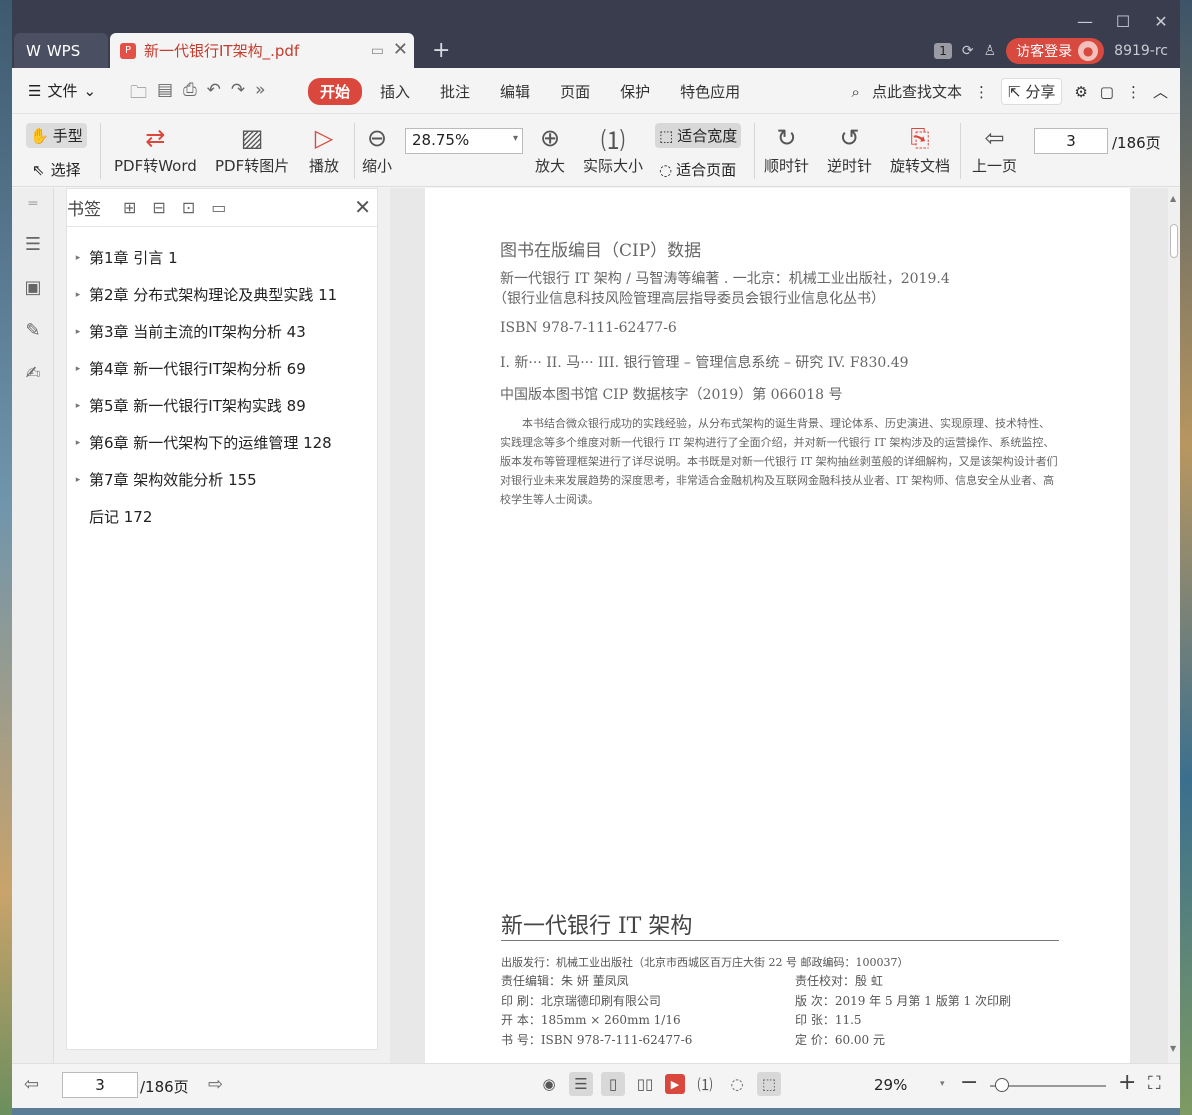 The width and height of the screenshot is (1192, 1115). What do you see at coordinates (1173, 198) in the screenshot?
I see `scroll-up-icon: ▲` at bounding box center [1173, 198].